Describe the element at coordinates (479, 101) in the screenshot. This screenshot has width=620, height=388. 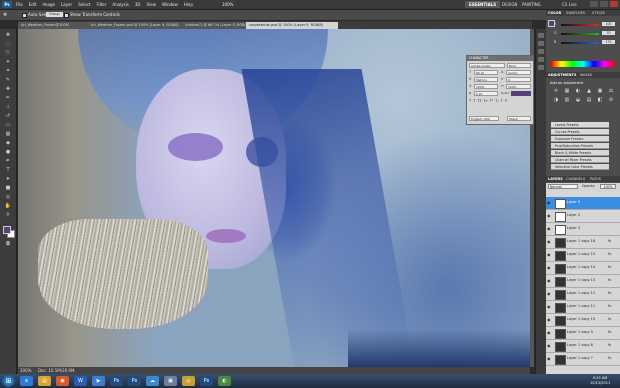
I see `all-caps-button: TT` at that location.